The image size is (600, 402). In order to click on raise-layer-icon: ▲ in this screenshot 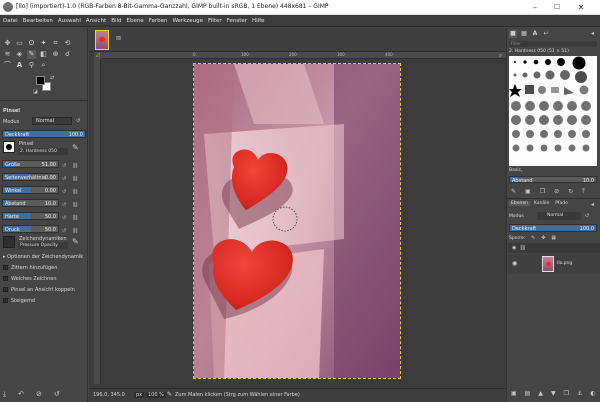, I will do `click(540, 393)`.